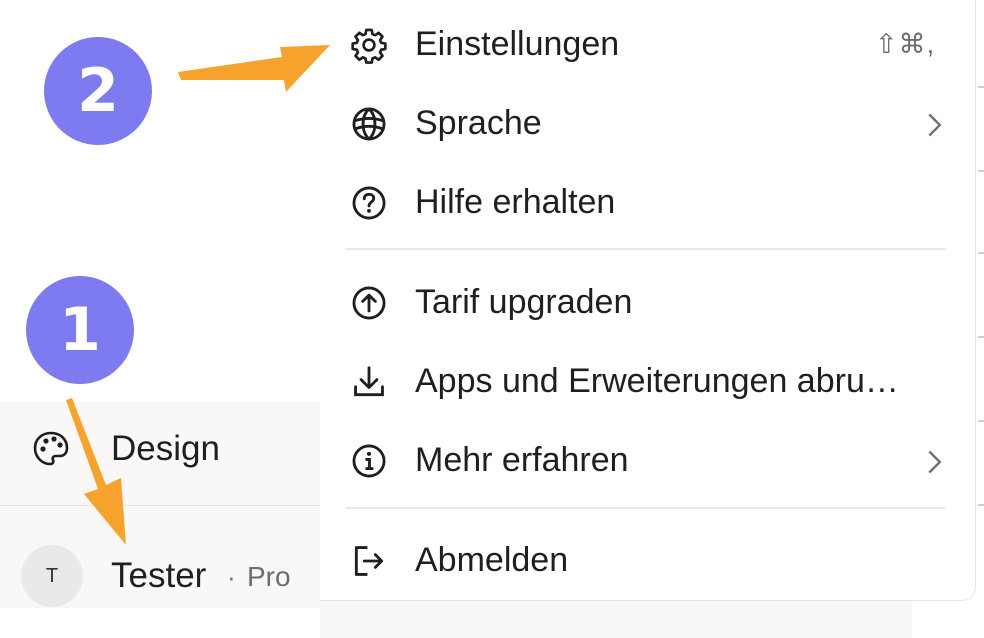  I want to click on logout-icon, so click(369, 561).